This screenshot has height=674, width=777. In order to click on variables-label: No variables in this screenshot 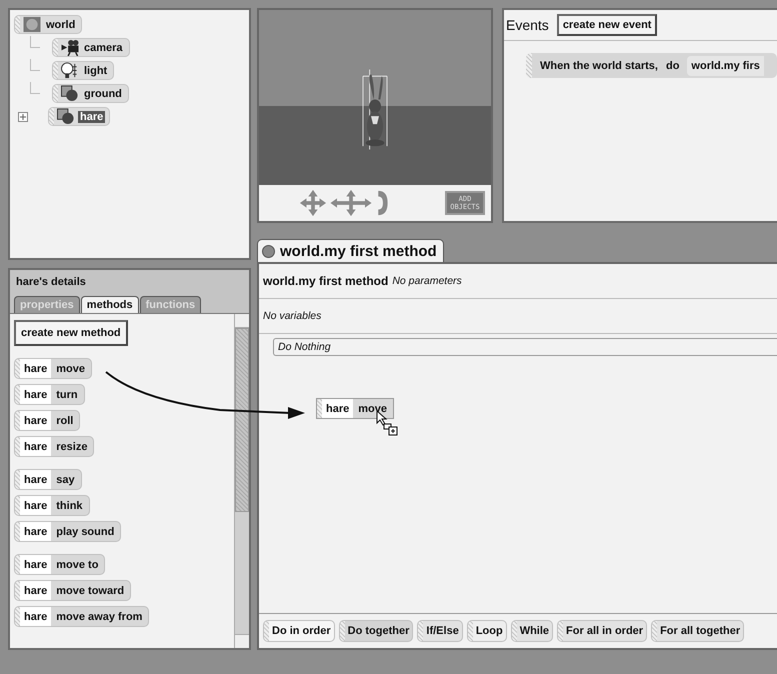, I will do `click(292, 316)`.